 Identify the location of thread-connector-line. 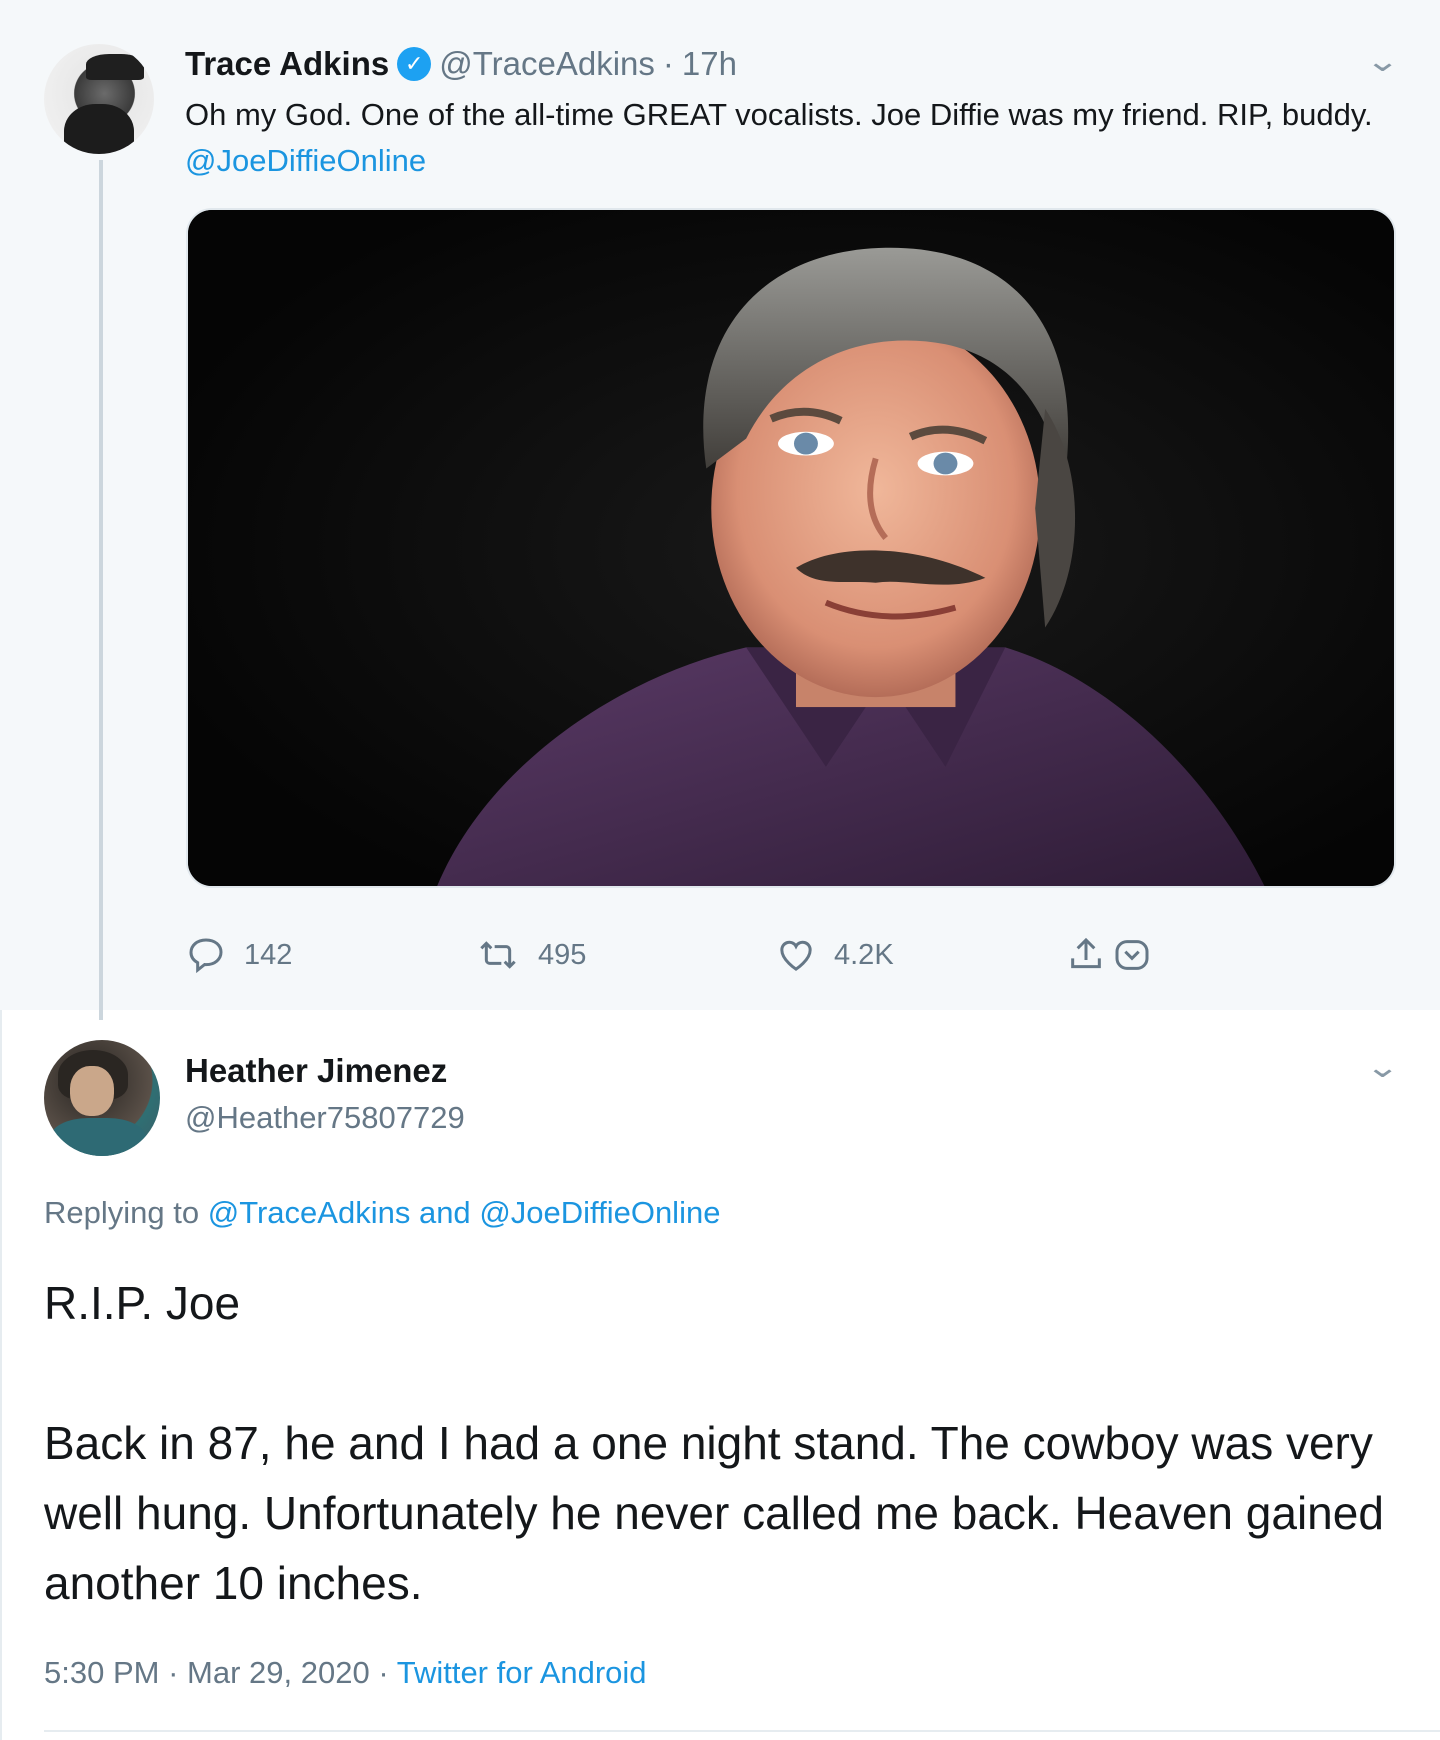
(101, 590).